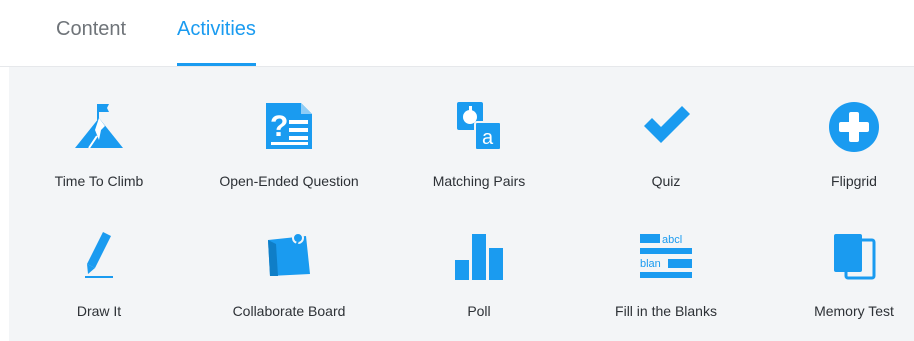 This screenshot has width=914, height=341. Describe the element at coordinates (479, 256) in the screenshot. I see `bar-chart-icon` at that location.